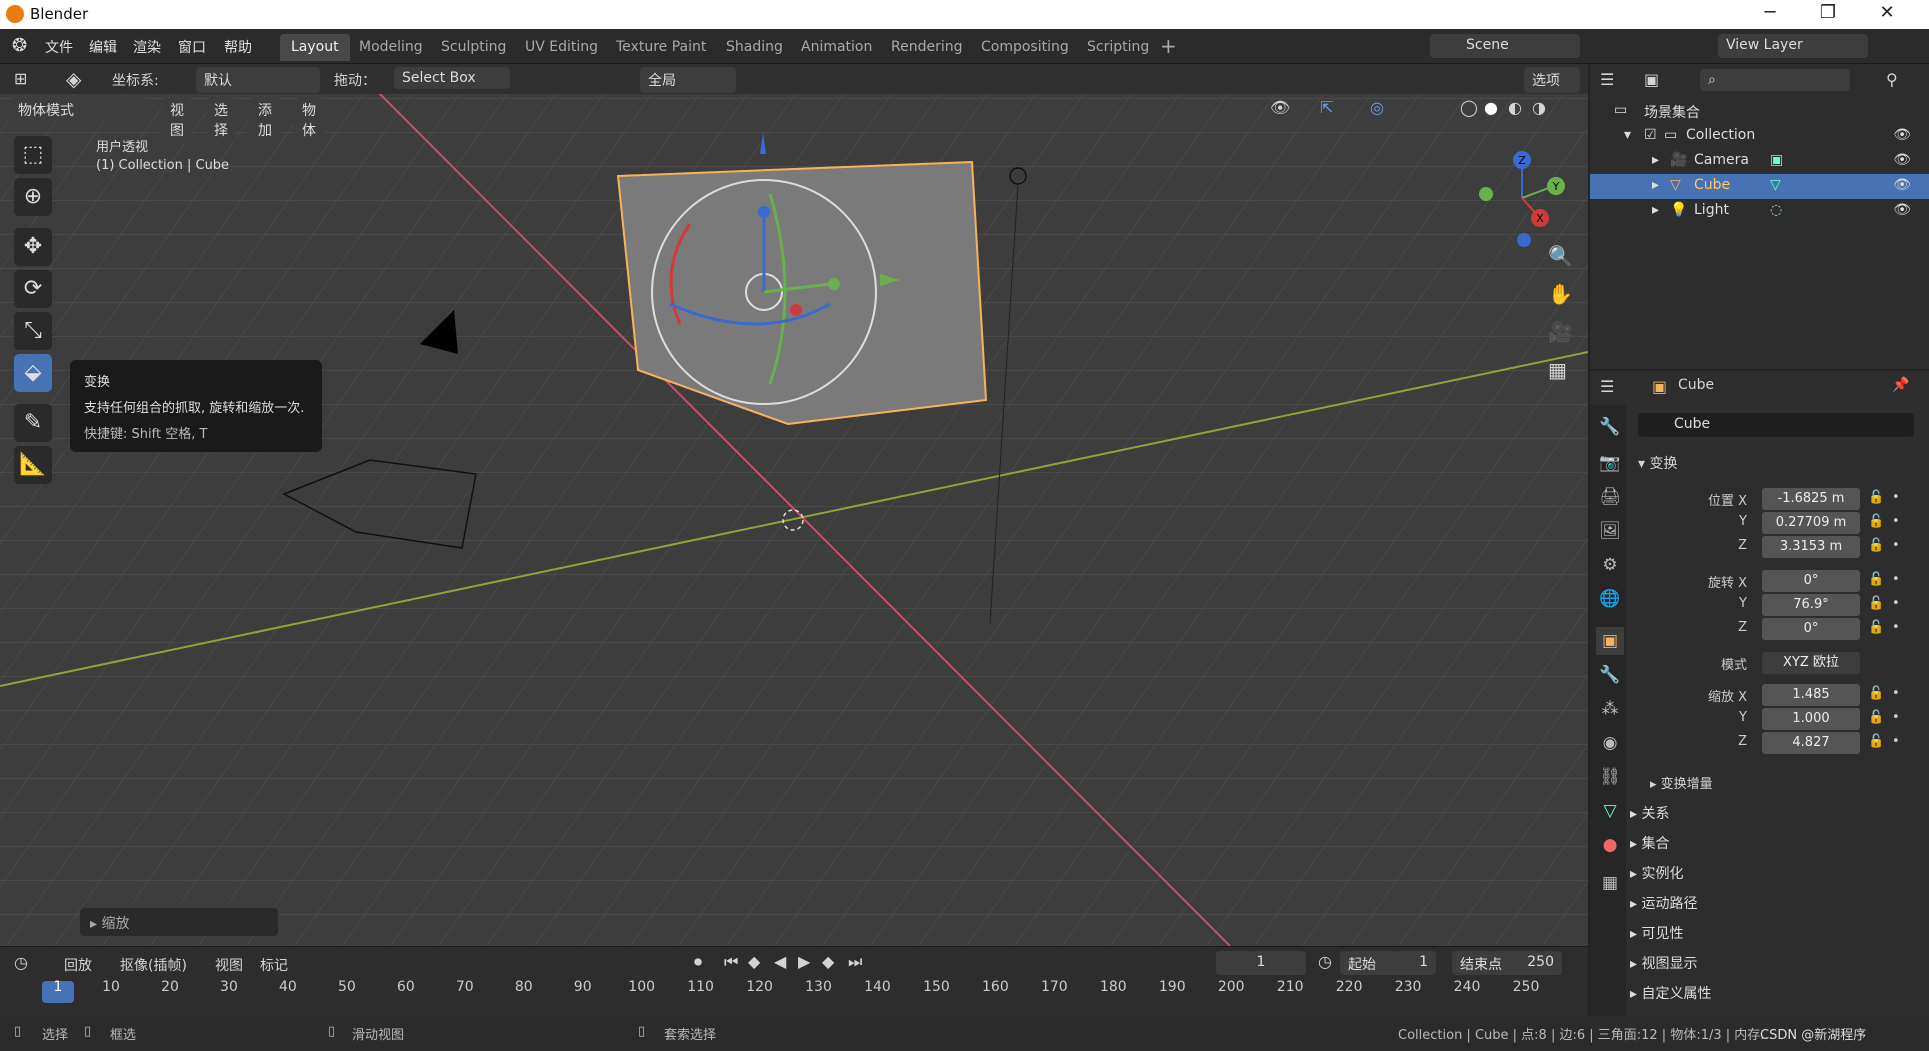  What do you see at coordinates (1663, 903) in the screenshot?
I see `section-motion-paths: ▸ 运动路径` at bounding box center [1663, 903].